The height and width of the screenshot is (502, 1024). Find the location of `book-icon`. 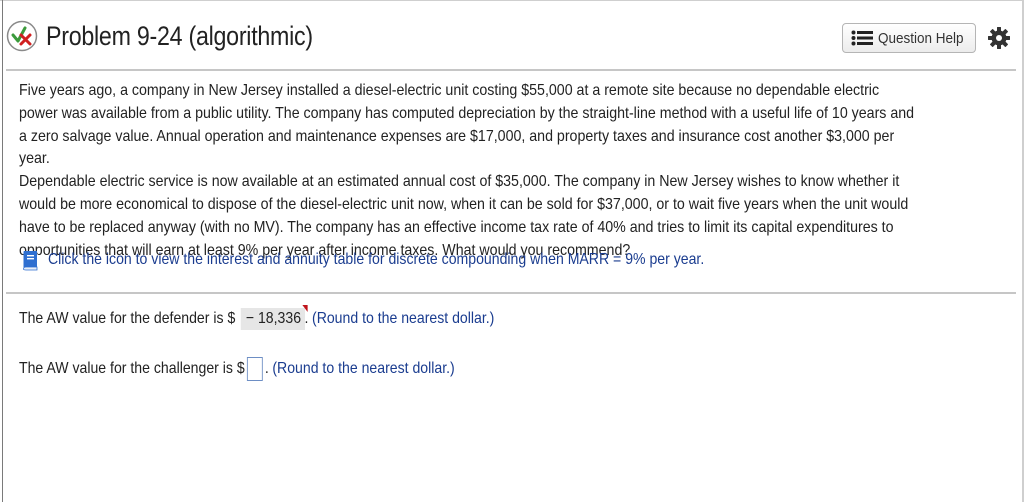

book-icon is located at coordinates (30, 260).